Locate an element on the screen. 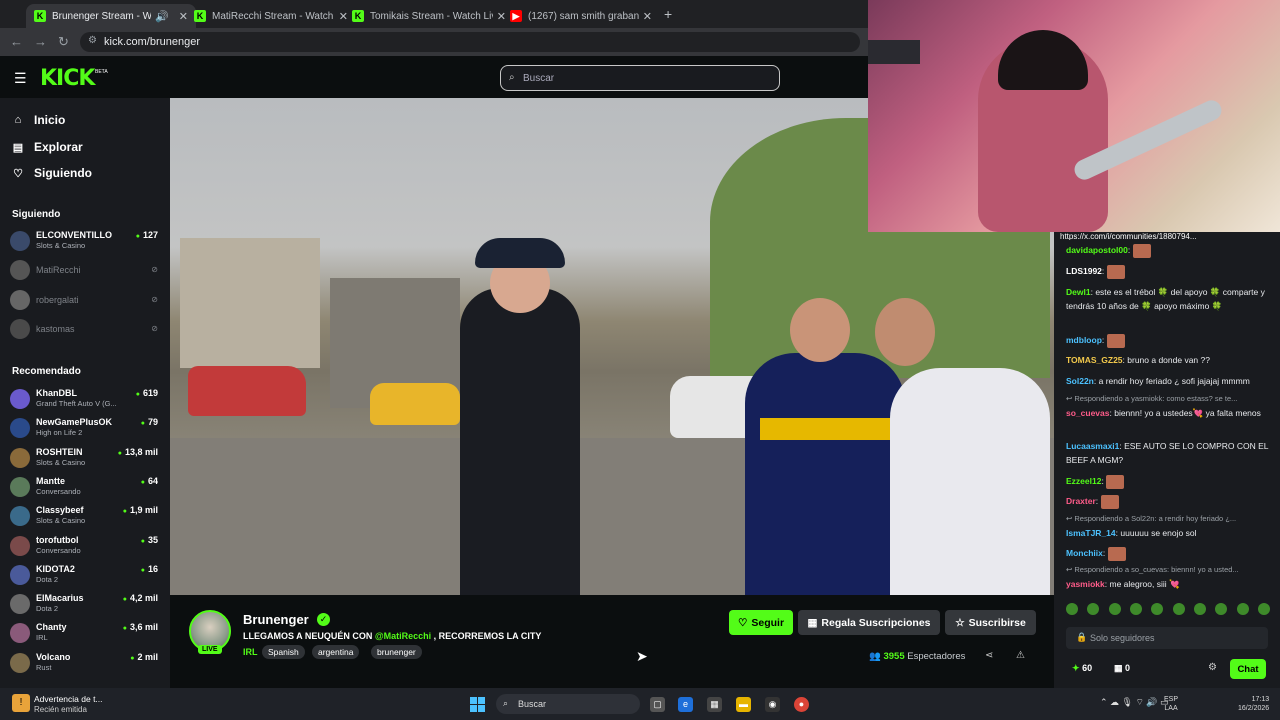  browser-tab-youtube: ▶ (1267) sam smith grabando en ✕ is located at coordinates (581, 16).